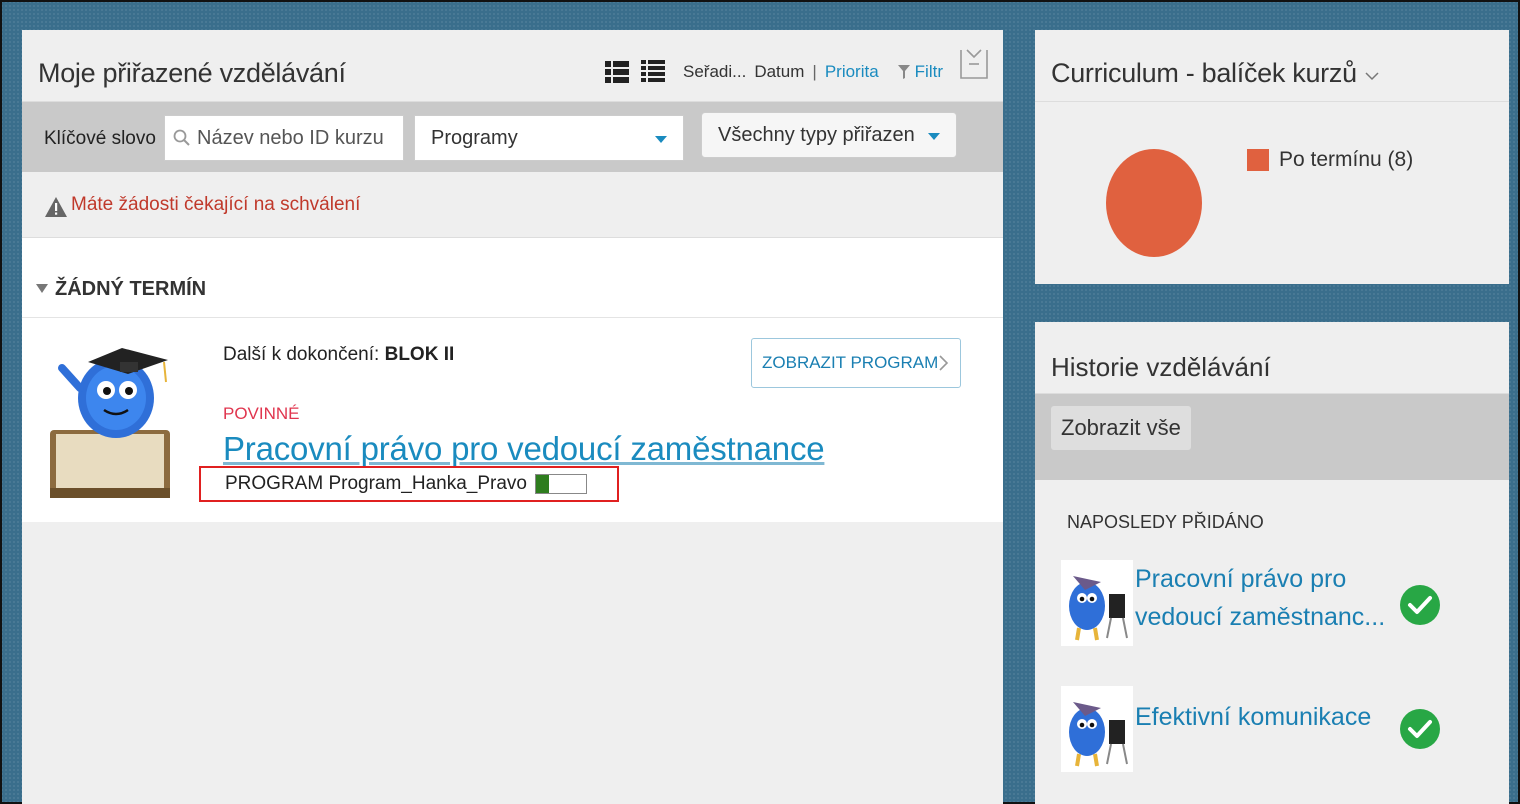  I want to click on course-title-link: Pracovní právo pro vedoucí zaměstnance, so click(524, 449).